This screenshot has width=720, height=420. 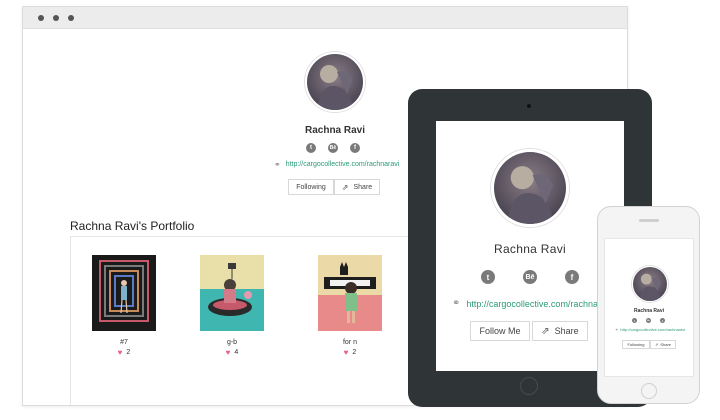 What do you see at coordinates (311, 187) in the screenshot?
I see `following-button: Following` at bounding box center [311, 187].